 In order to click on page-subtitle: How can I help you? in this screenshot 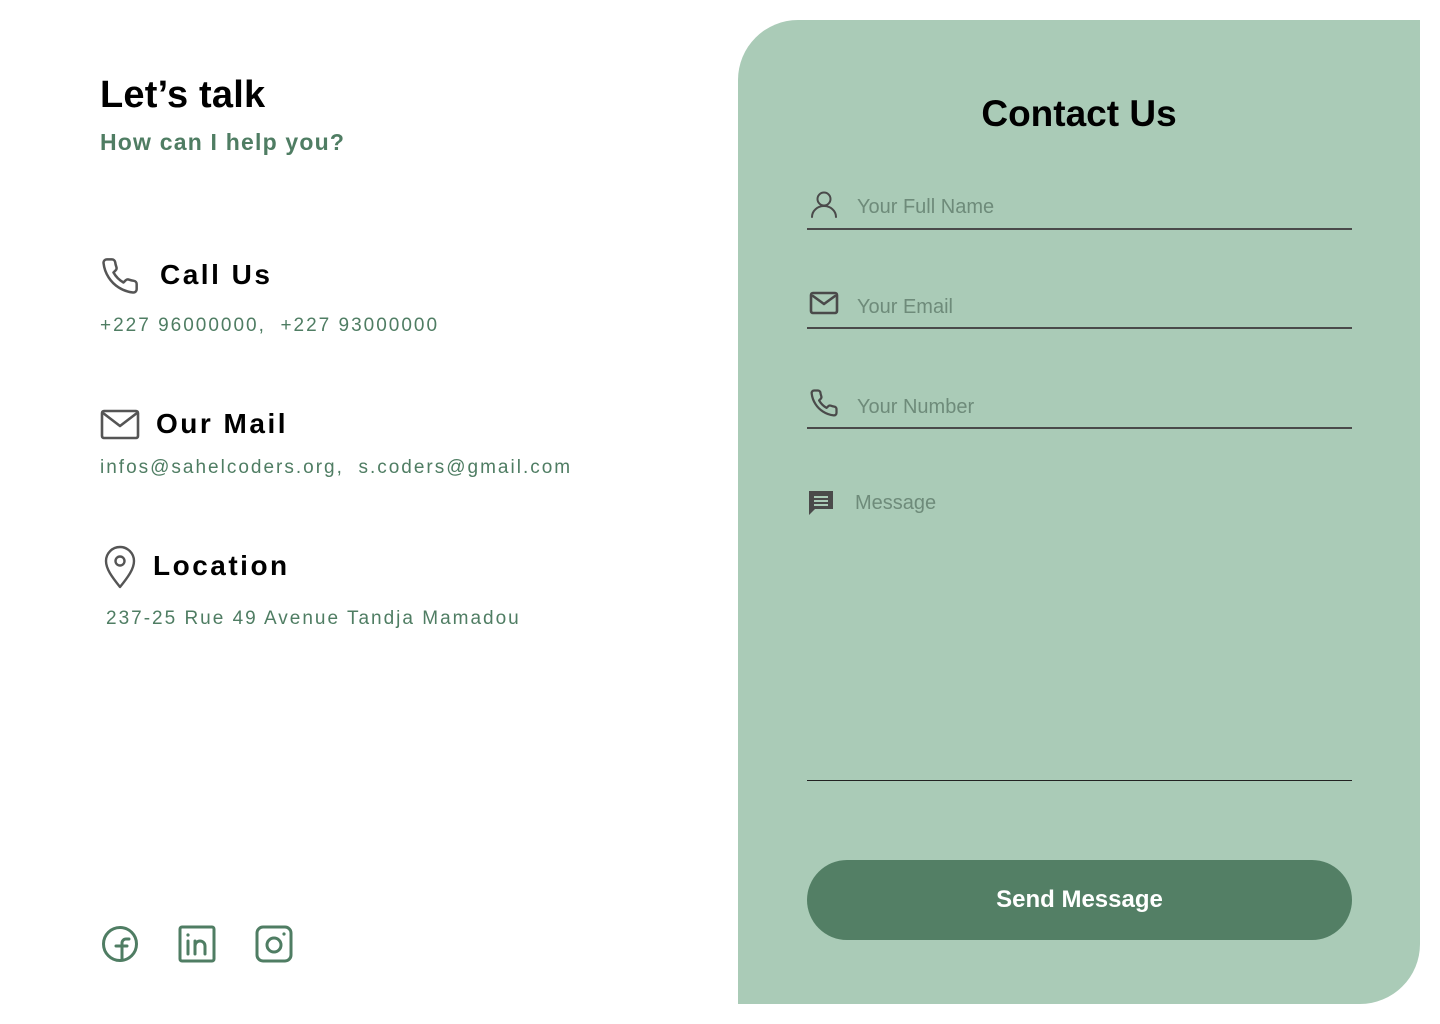, I will do `click(223, 142)`.